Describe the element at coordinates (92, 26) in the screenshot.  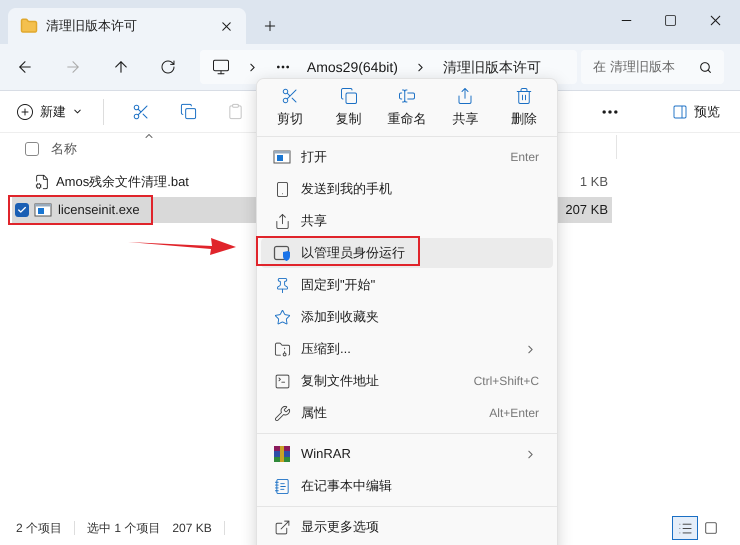
I see `tab-title: 清理旧版本许可` at that location.